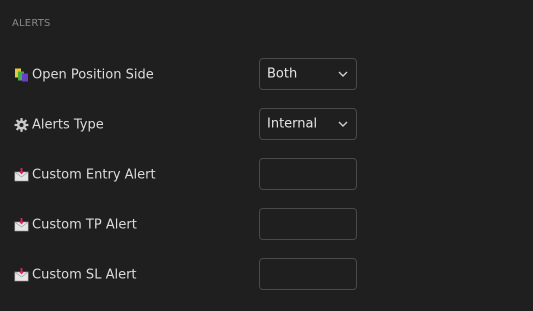  Describe the element at coordinates (292, 124) in the screenshot. I see `alerts-type-value: Internal` at that location.